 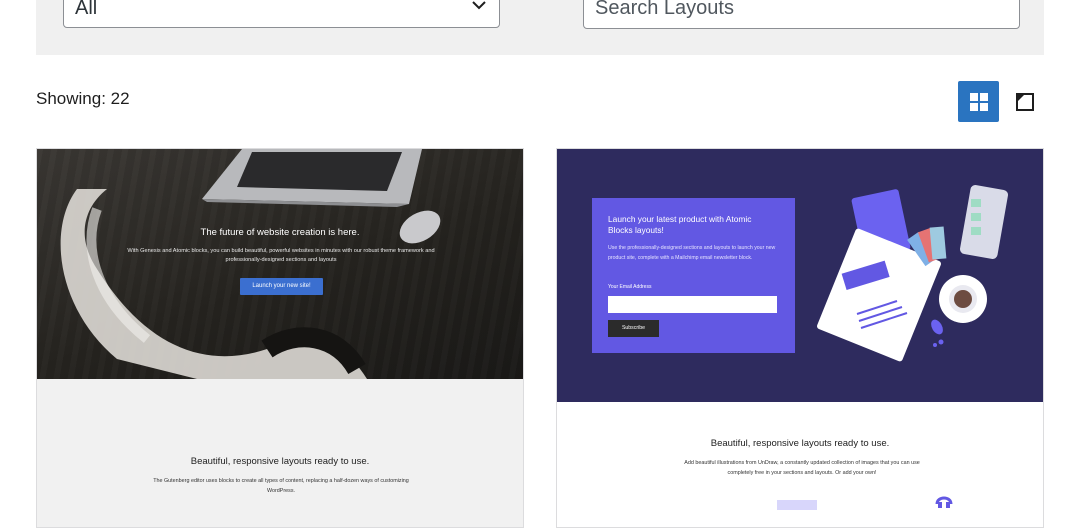 I want to click on single-view-button, so click(x=1025, y=101).